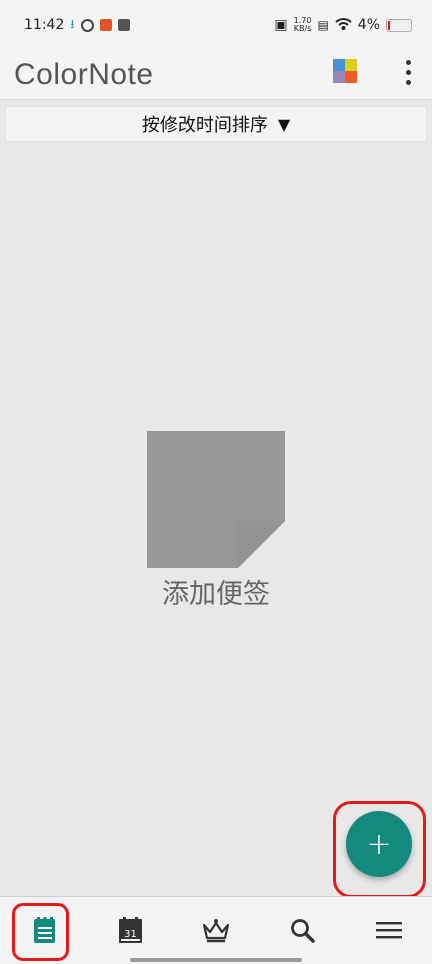  What do you see at coordinates (216, 499) in the screenshot?
I see `empty-note-icon` at bounding box center [216, 499].